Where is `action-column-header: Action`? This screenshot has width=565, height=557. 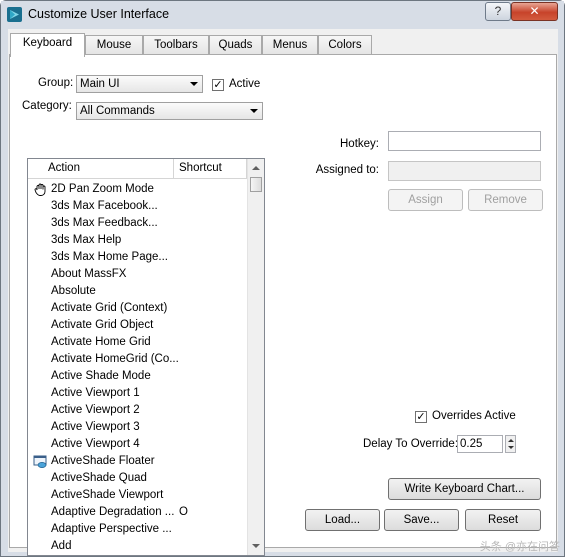
action-column-header: Action is located at coordinates (64, 168).